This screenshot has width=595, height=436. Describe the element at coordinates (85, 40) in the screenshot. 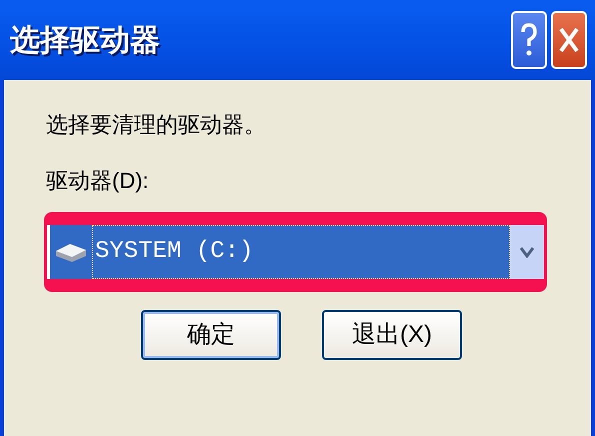

I see `window-title: 选择驱动器` at that location.